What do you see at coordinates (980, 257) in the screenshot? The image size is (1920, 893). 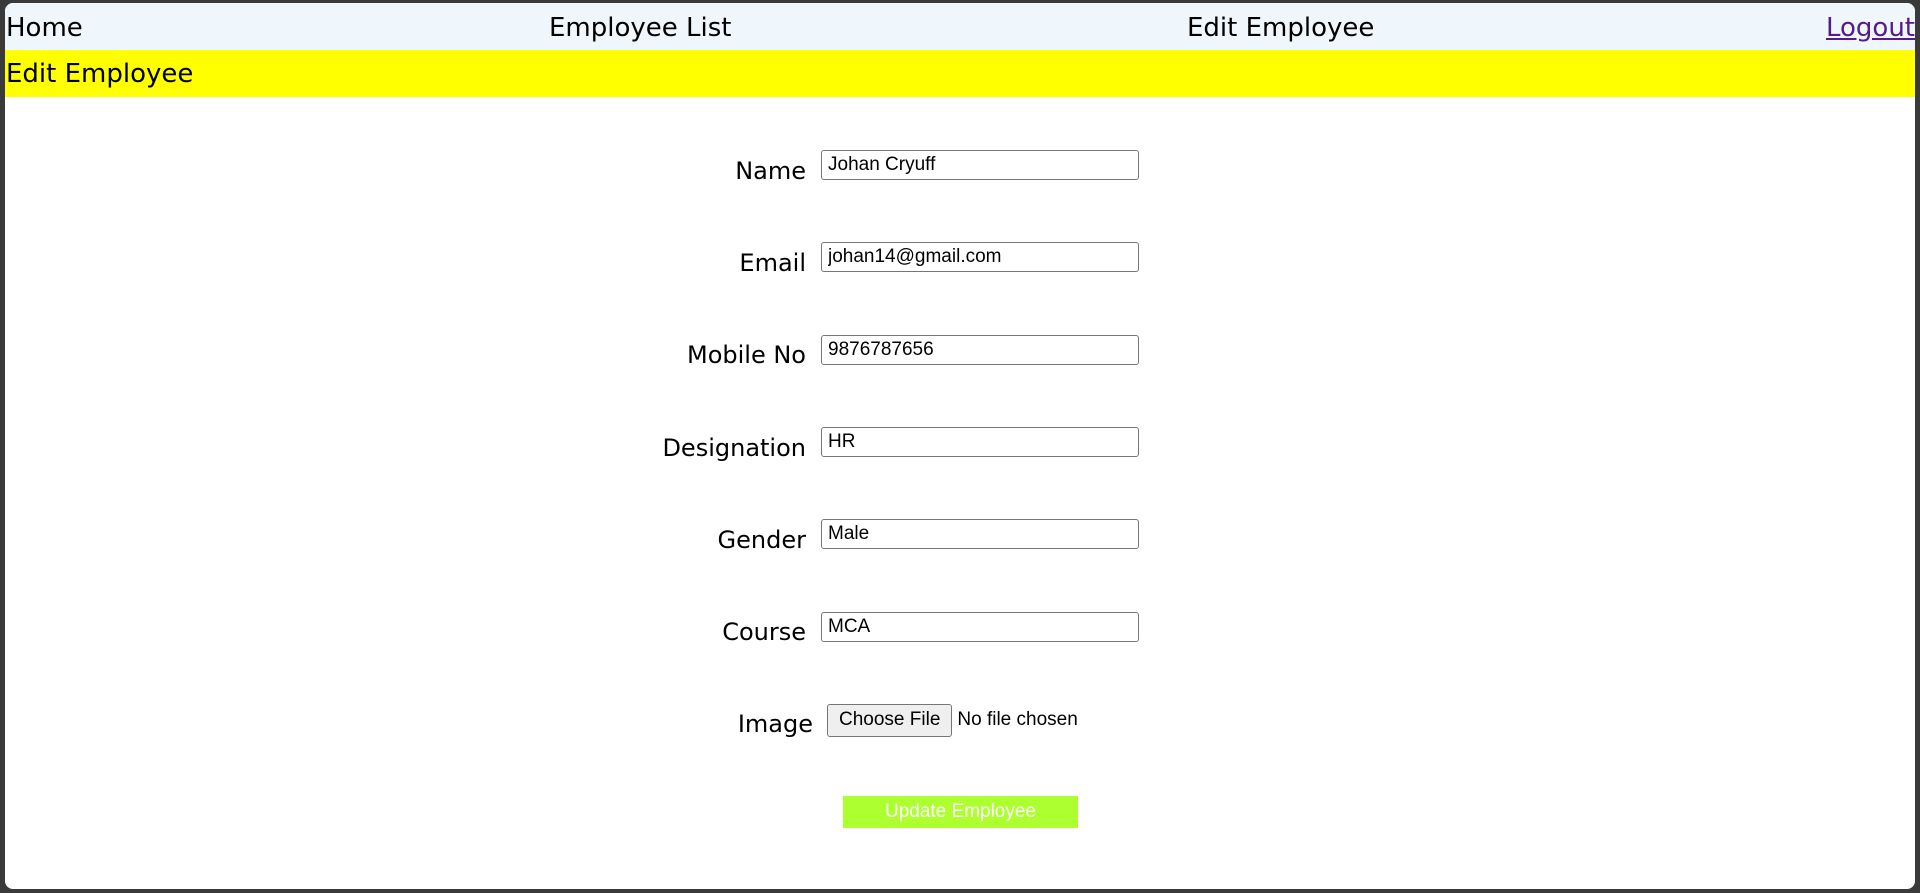 I see `email-input` at bounding box center [980, 257].